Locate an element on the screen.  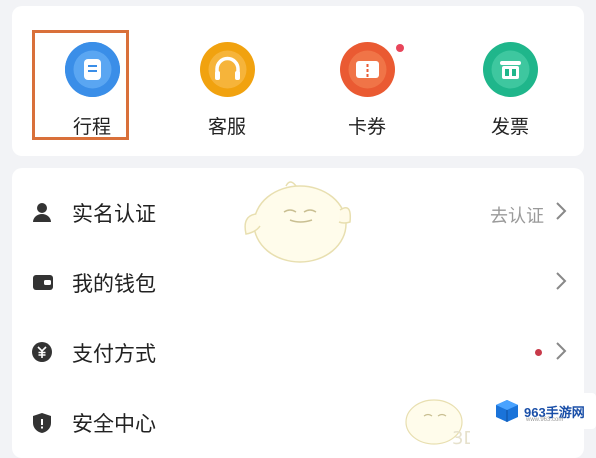
wallet-icon is located at coordinates (42, 282).